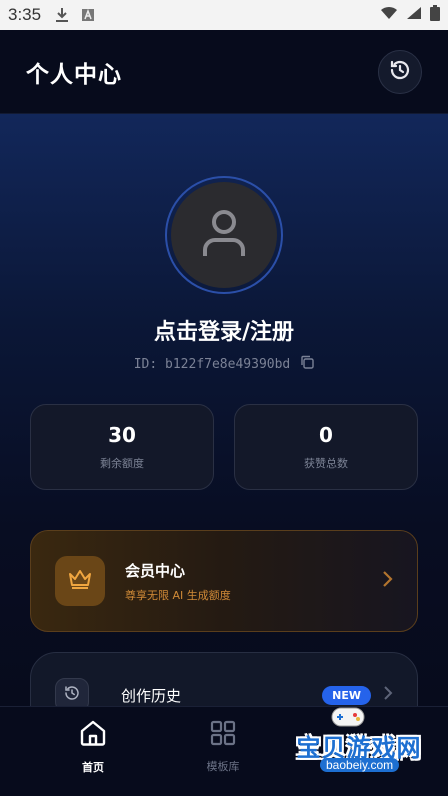  Describe the element at coordinates (151, 695) in the screenshot. I see `list-item-label: 创作历史` at that location.